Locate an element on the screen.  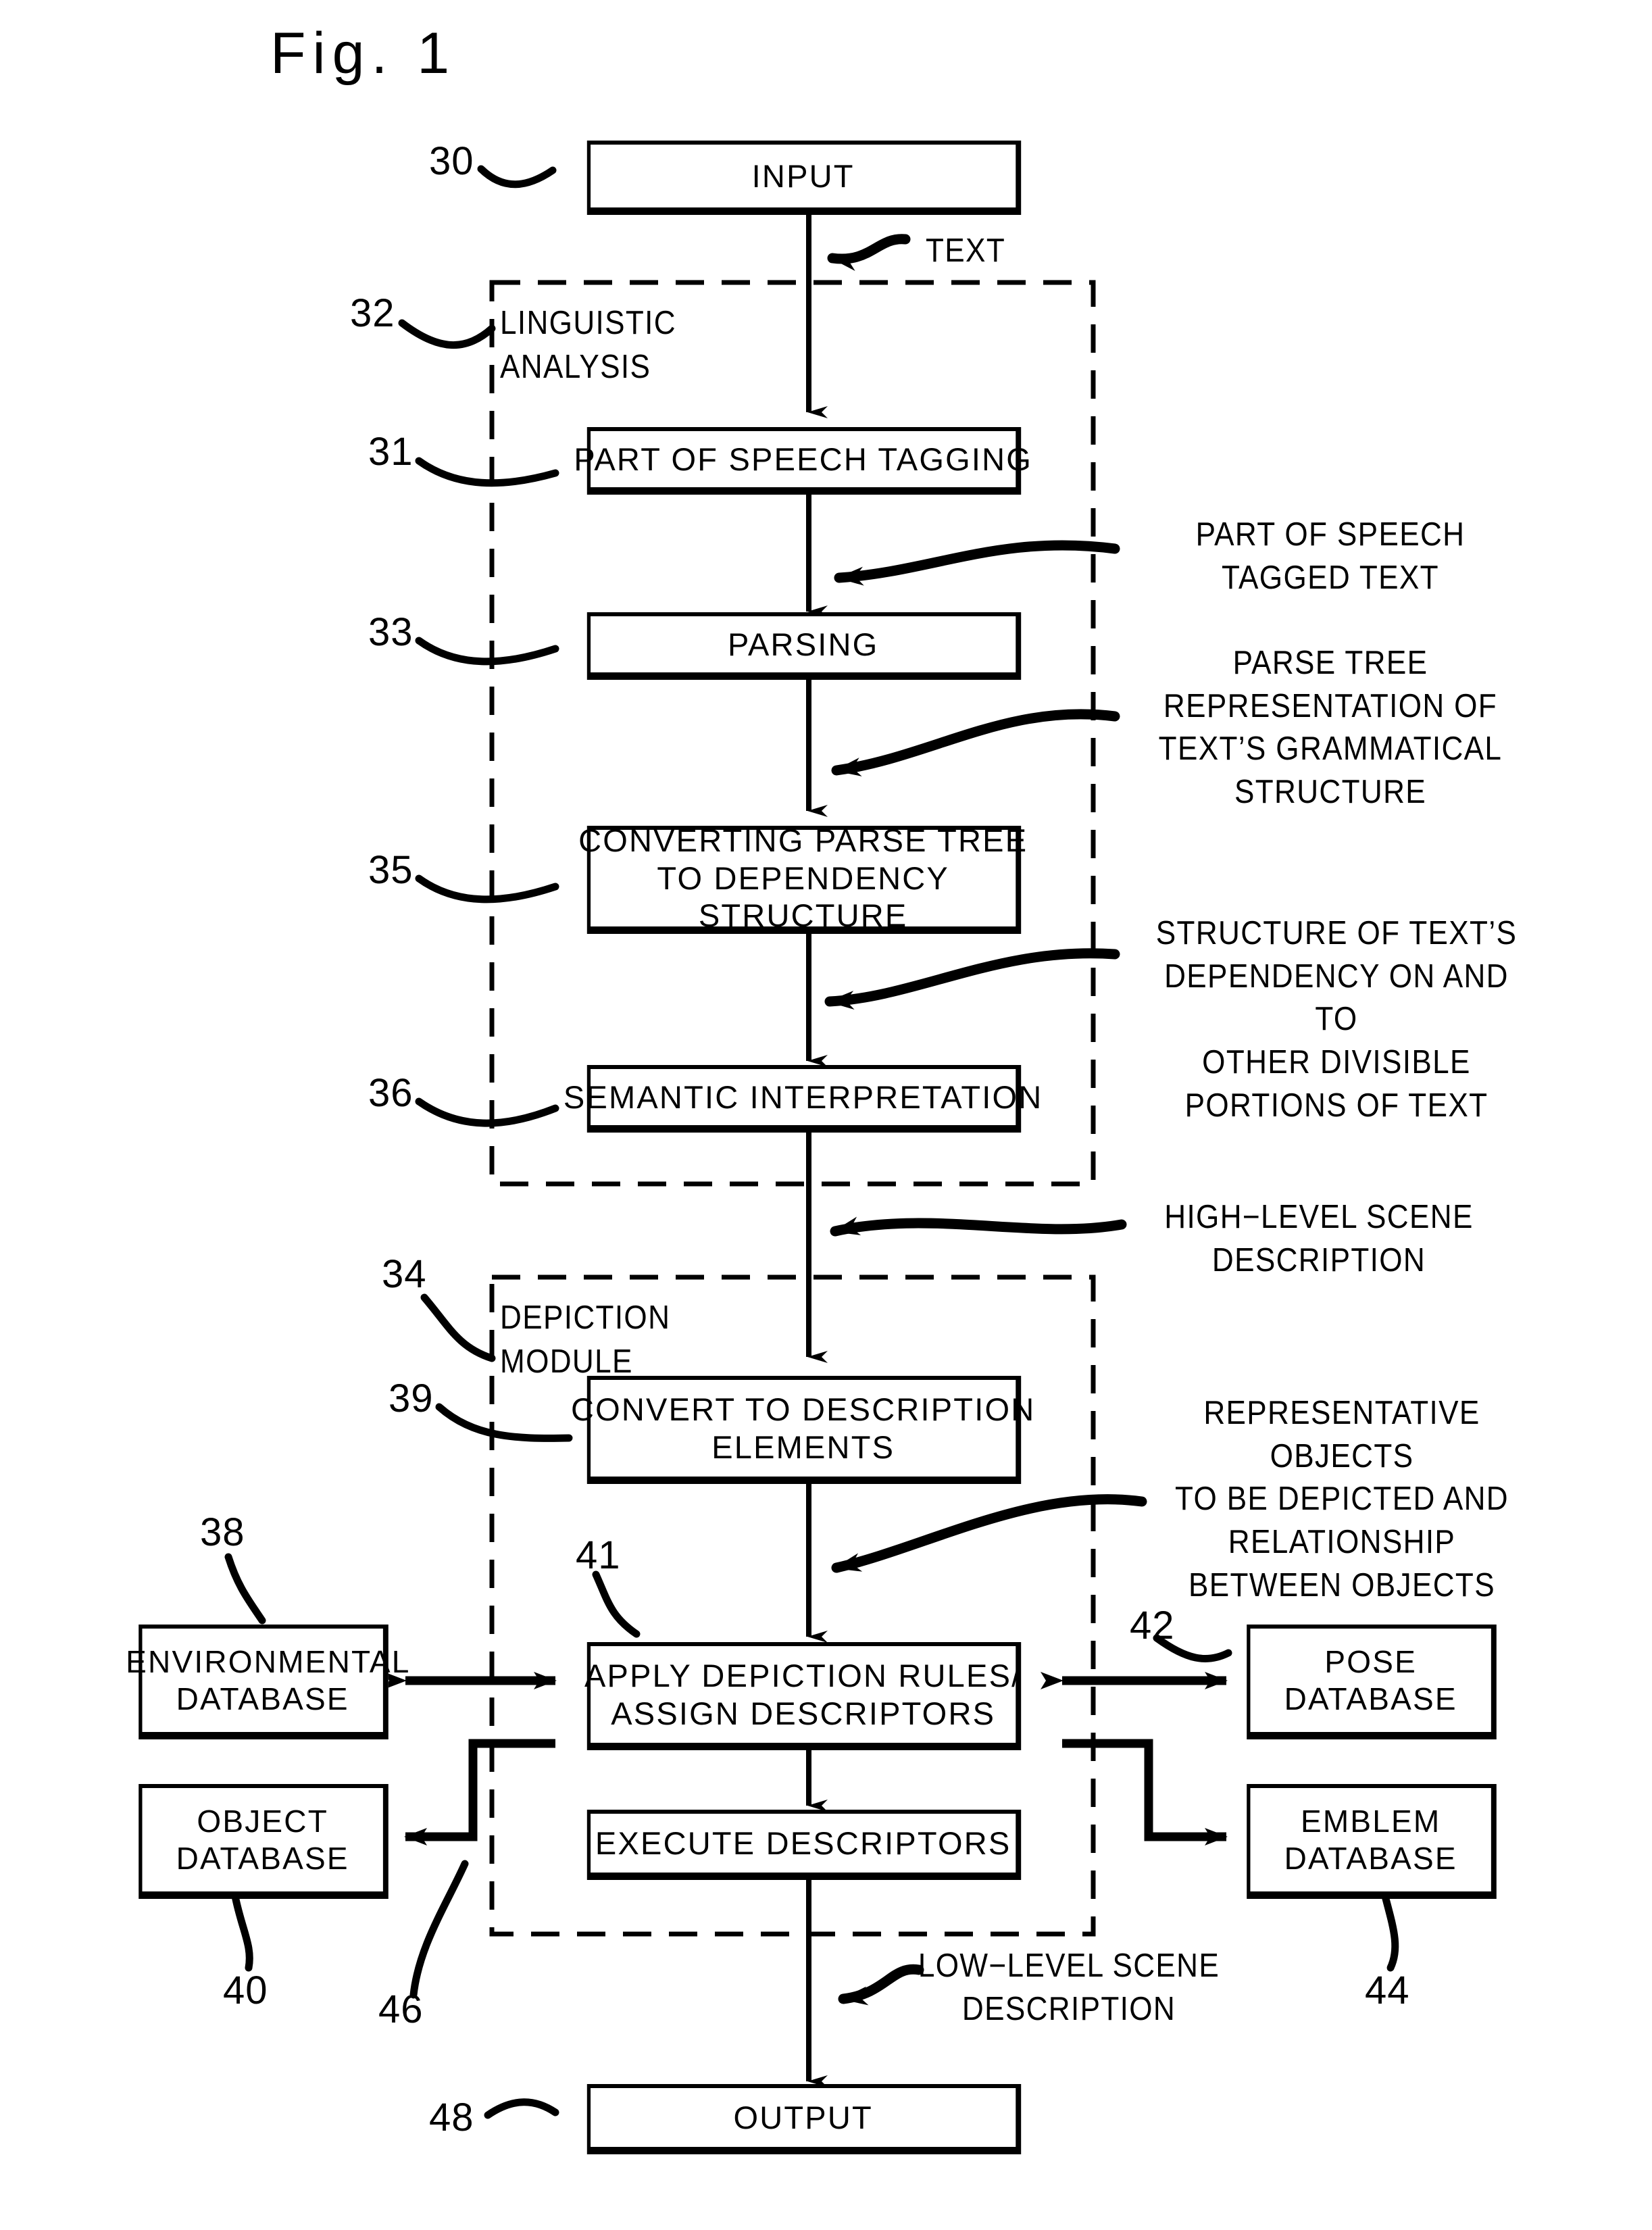
process-box-part-of-speech-tagging: PART OF SPEECH TAGGING is located at coordinates (802, 461).